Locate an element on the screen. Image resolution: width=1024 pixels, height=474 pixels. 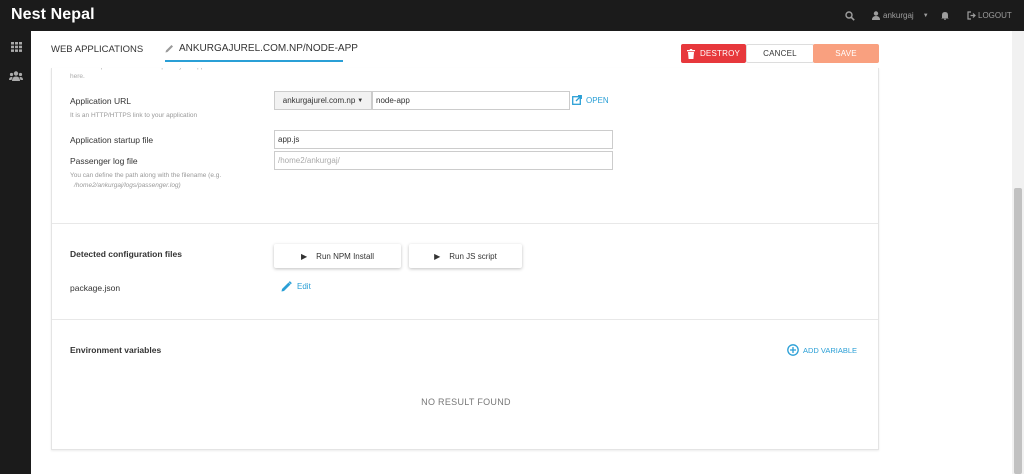
plus-circle-icon is located at coordinates (793, 350).